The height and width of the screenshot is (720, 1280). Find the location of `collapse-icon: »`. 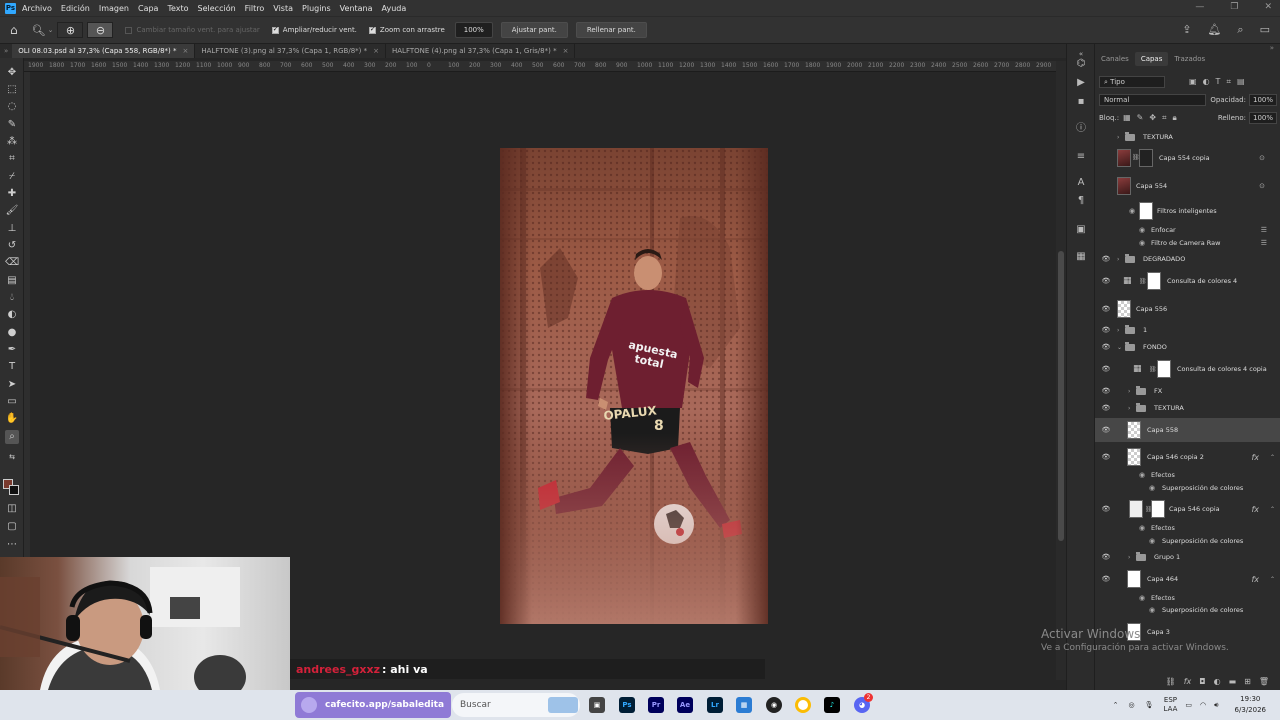

collapse-icon: » is located at coordinates (6, 51).